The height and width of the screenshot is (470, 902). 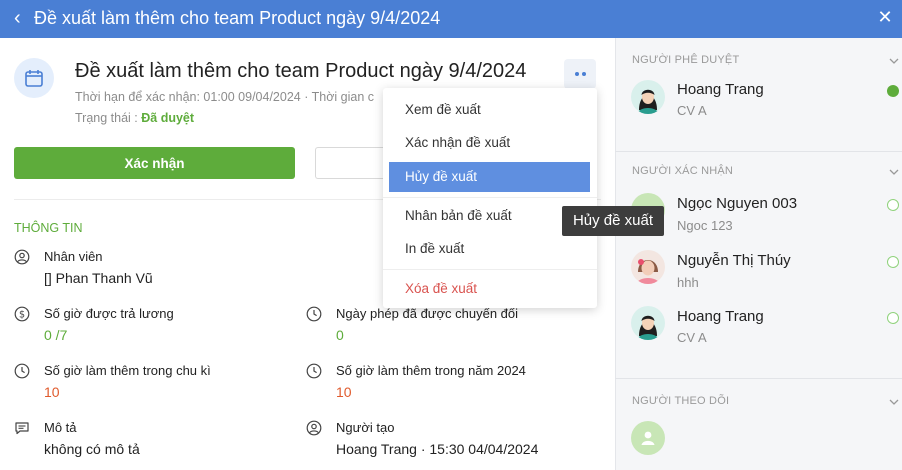 What do you see at coordinates (431, 370) in the screenshot?
I see `year-overtime-label: Số giờ làm thêm trong năm 2024` at bounding box center [431, 370].